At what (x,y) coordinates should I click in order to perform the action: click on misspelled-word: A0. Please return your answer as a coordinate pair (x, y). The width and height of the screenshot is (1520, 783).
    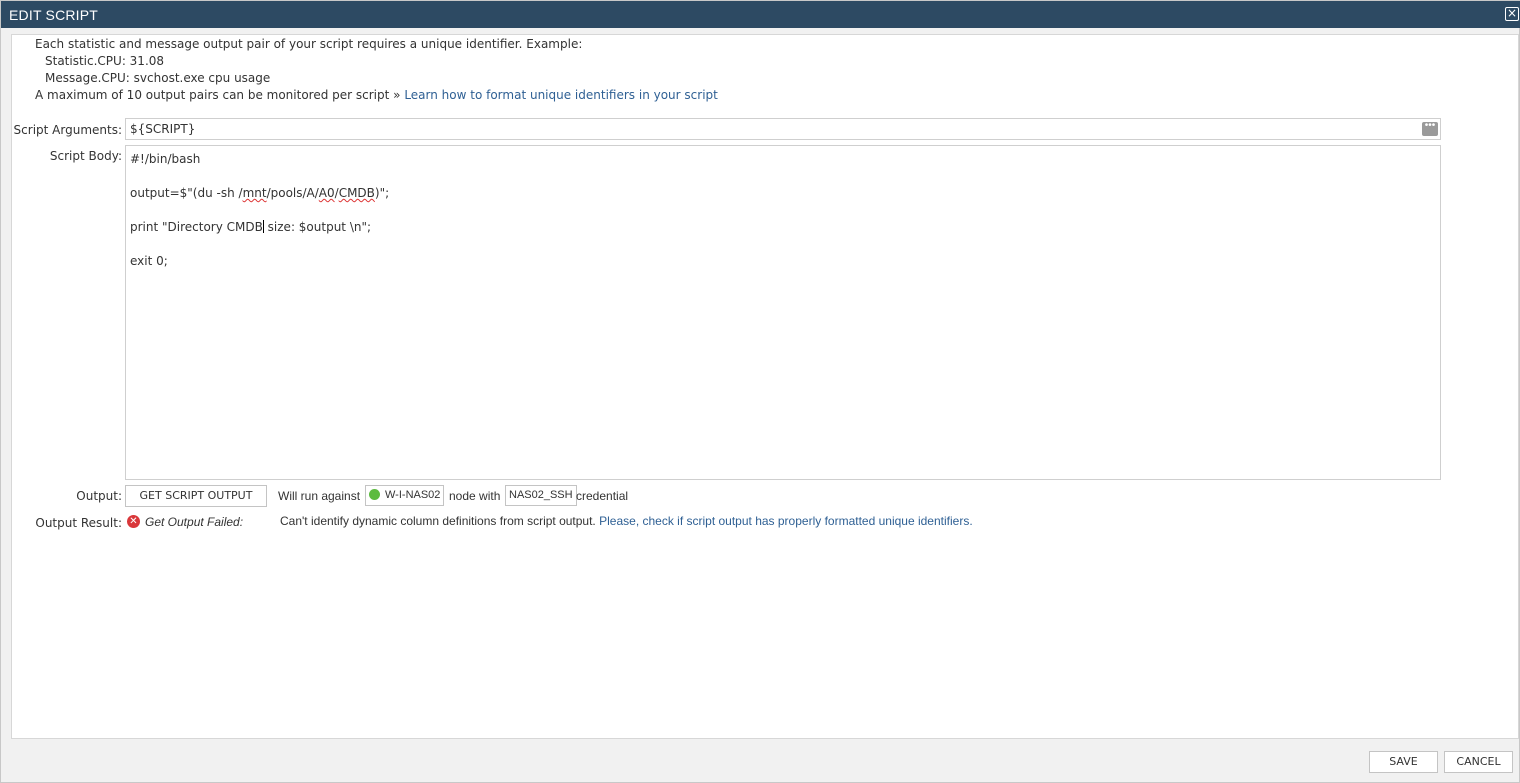
    Looking at the image, I should click on (326, 193).